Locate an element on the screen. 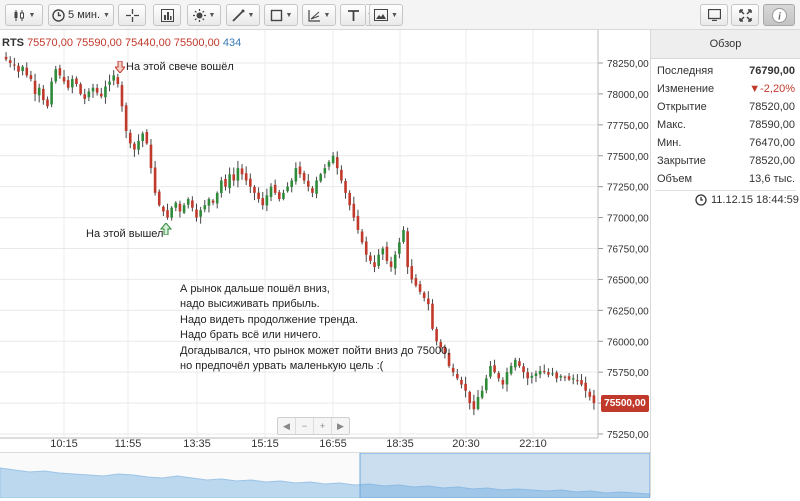  info-panel-button: i is located at coordinates (779, 15).